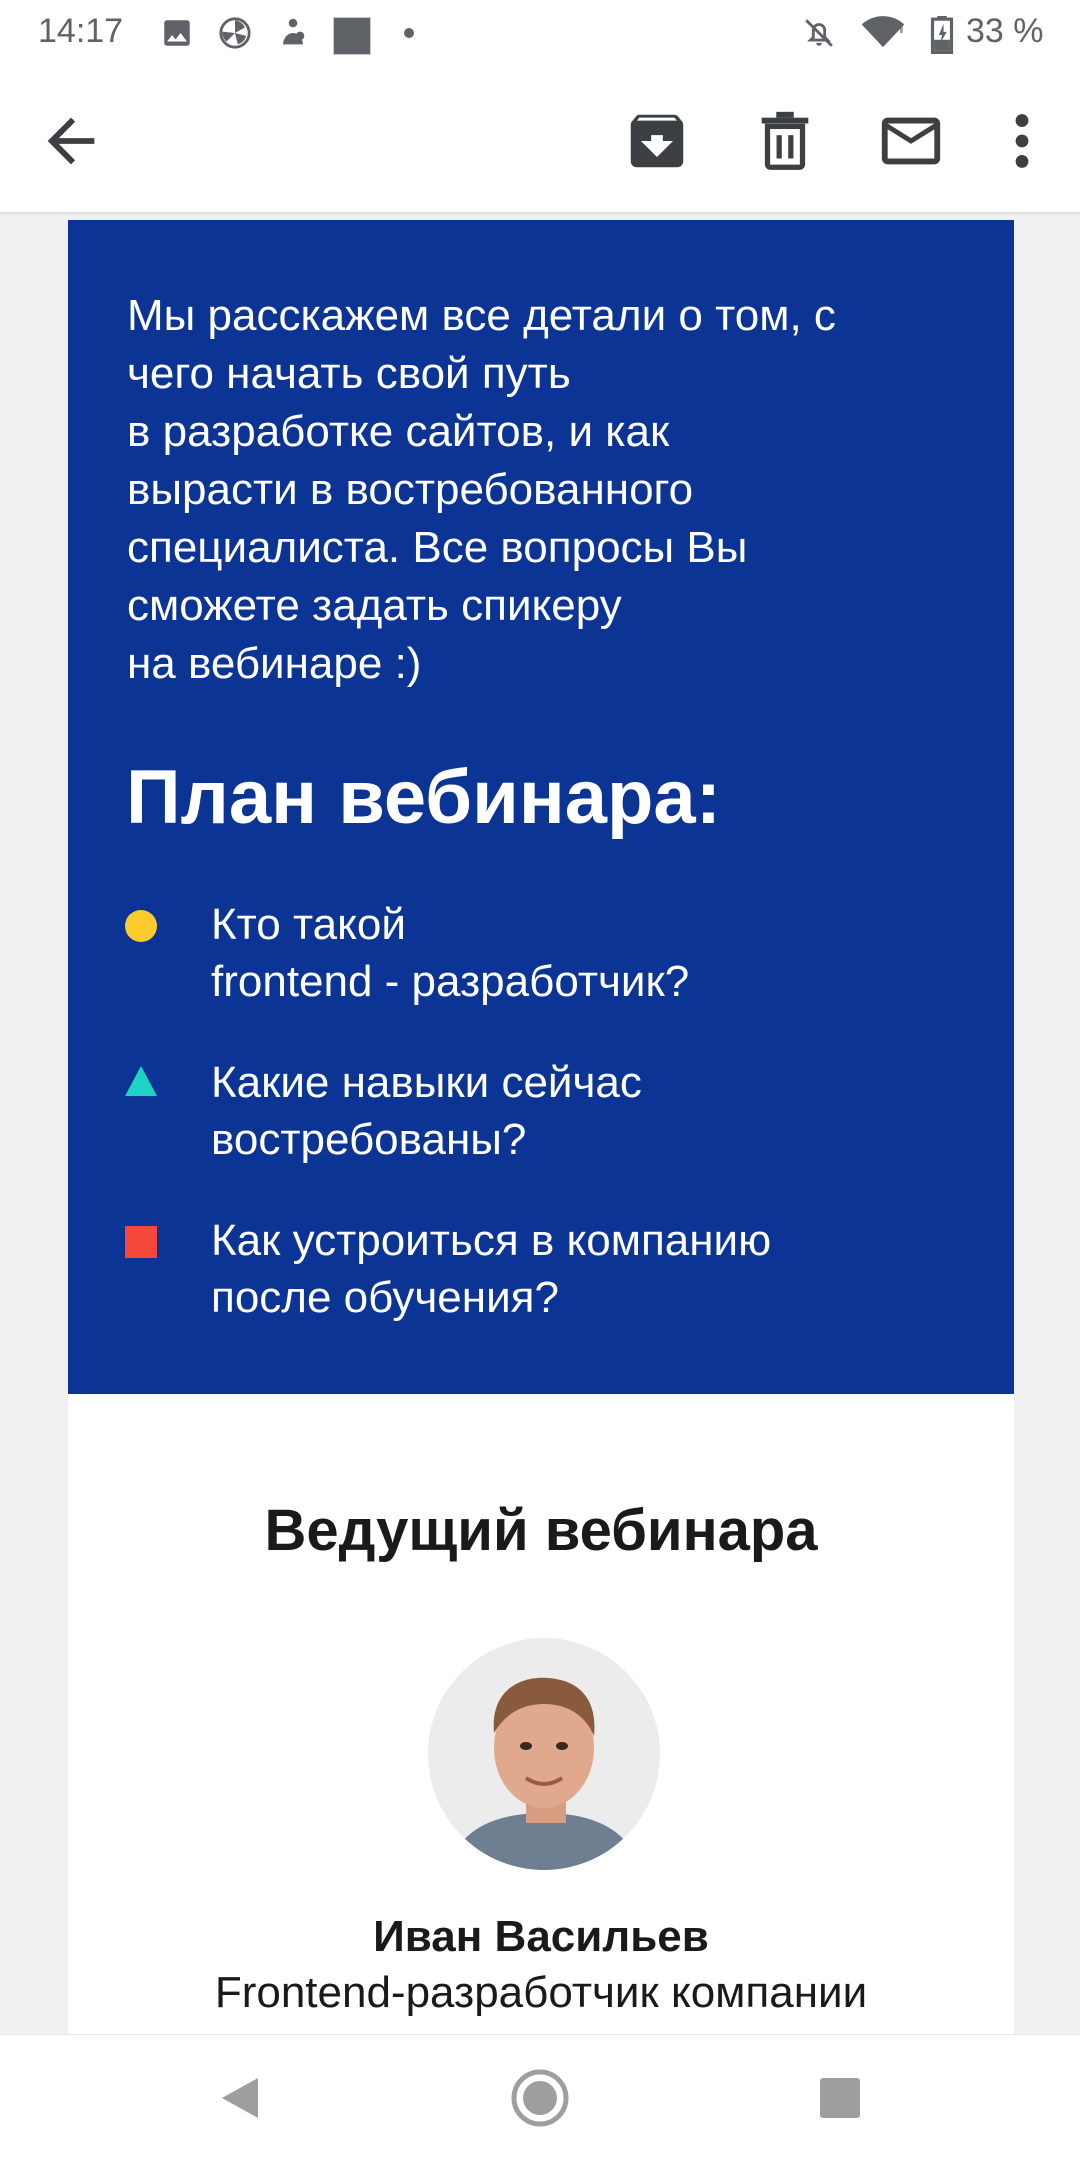  I want to click on archive-icon, so click(657, 141).